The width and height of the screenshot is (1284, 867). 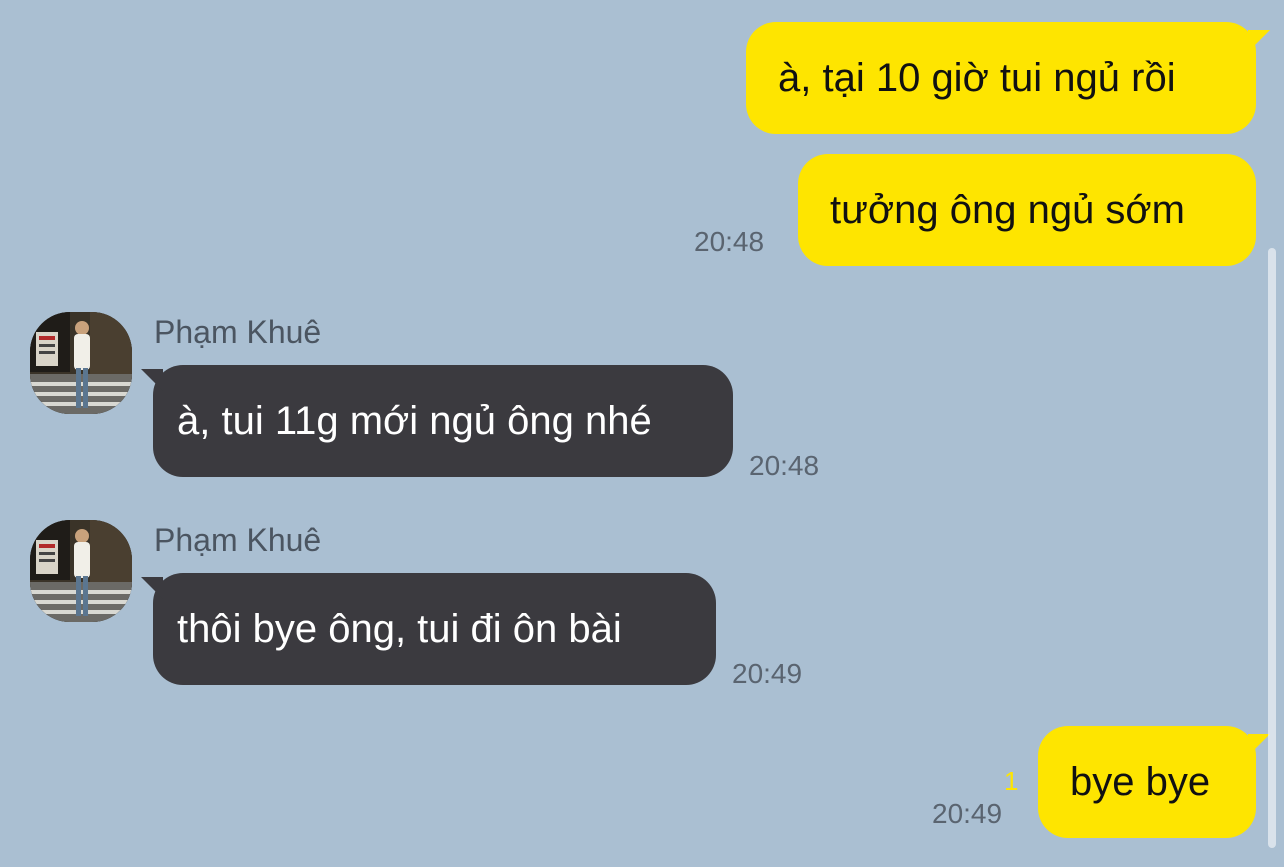 What do you see at coordinates (1007, 210) in the screenshot?
I see `message-text: tưởng ông ngủ sớm` at bounding box center [1007, 210].